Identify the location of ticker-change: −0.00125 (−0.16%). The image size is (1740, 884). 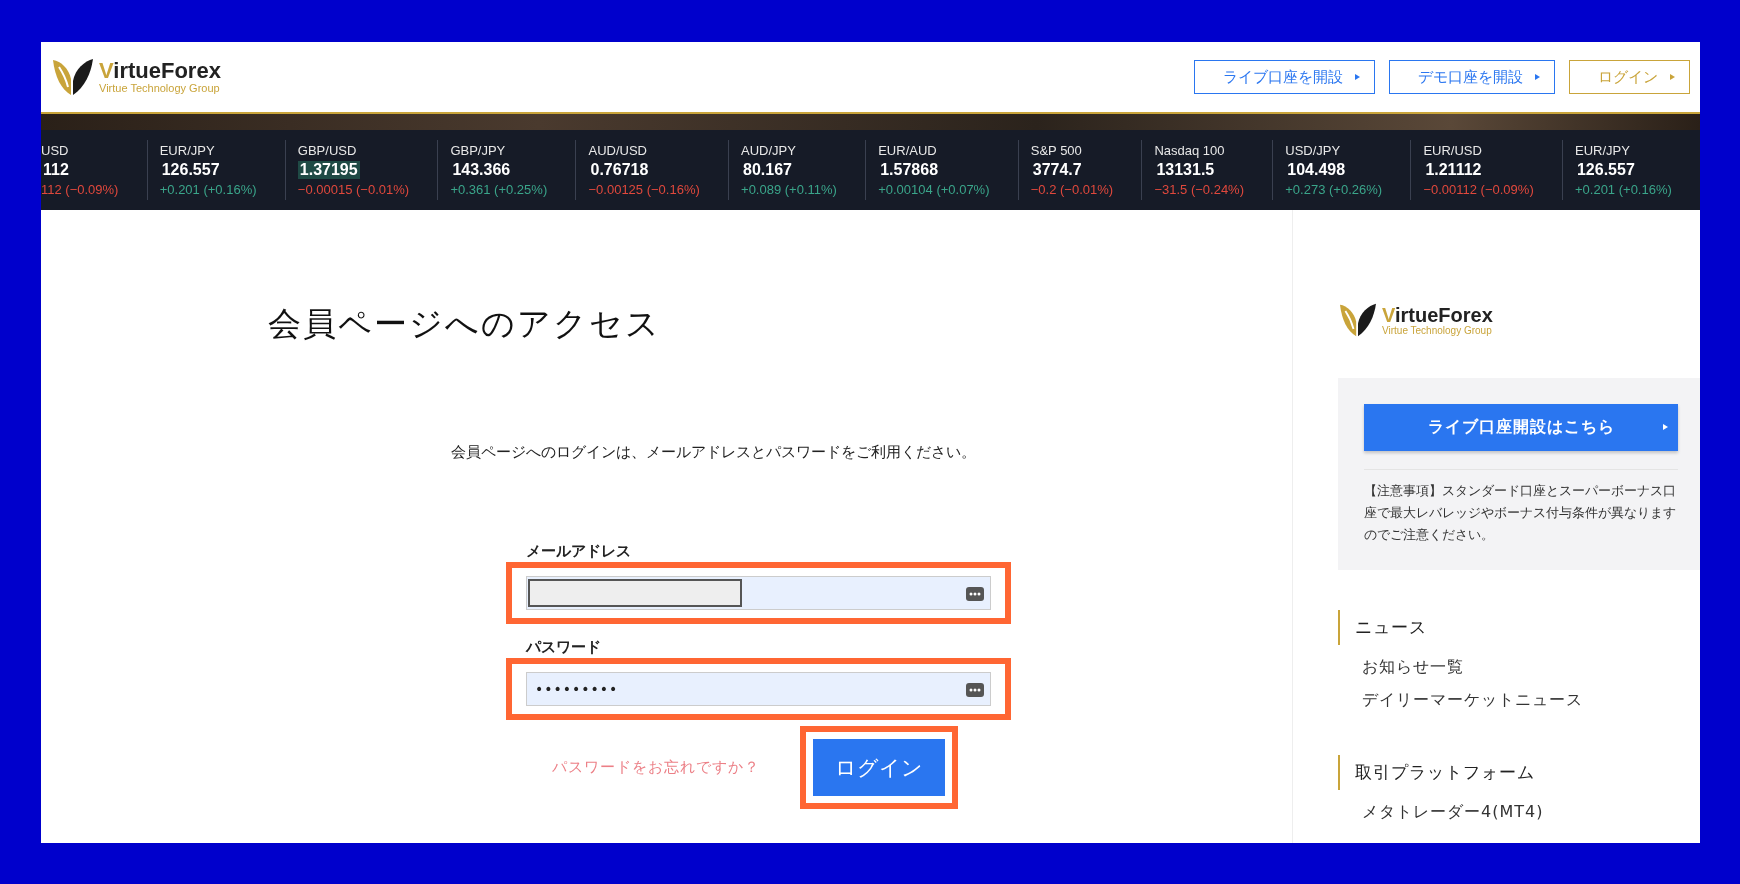
(644, 189).